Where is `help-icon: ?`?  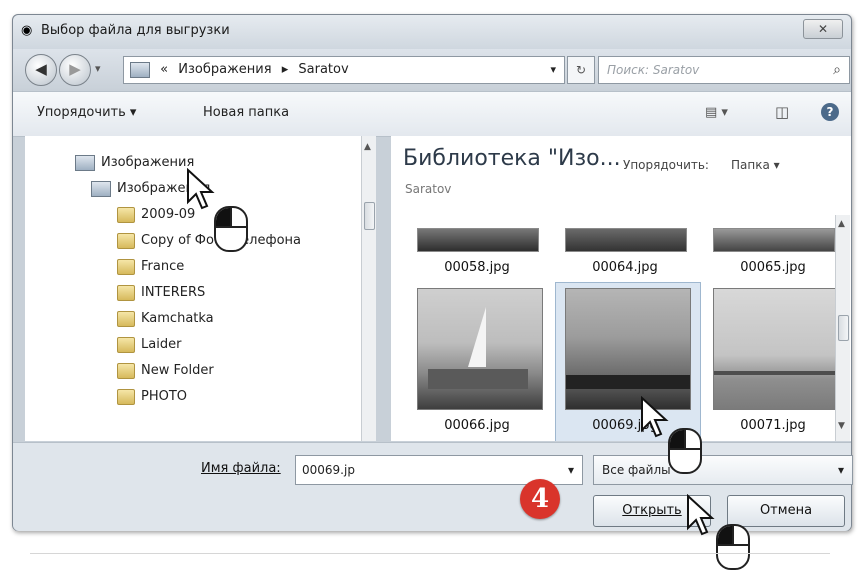
help-icon: ? is located at coordinates (830, 112).